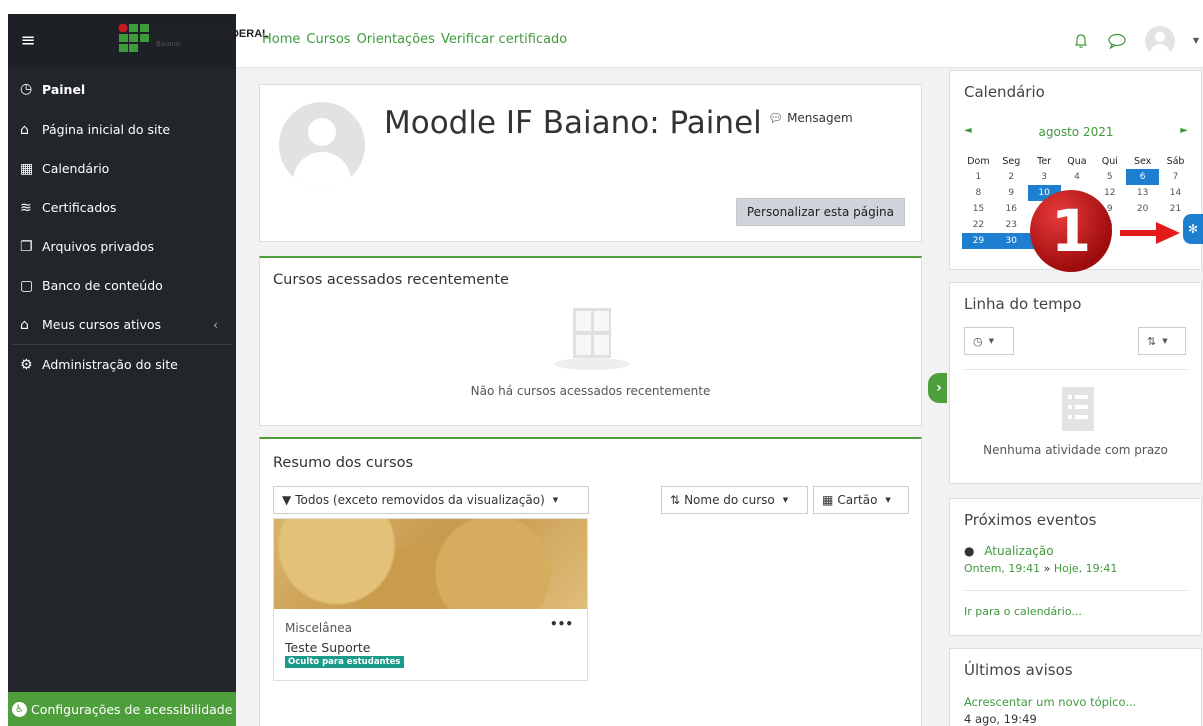  Describe the element at coordinates (430, 564) in the screenshot. I see `course-image` at that location.